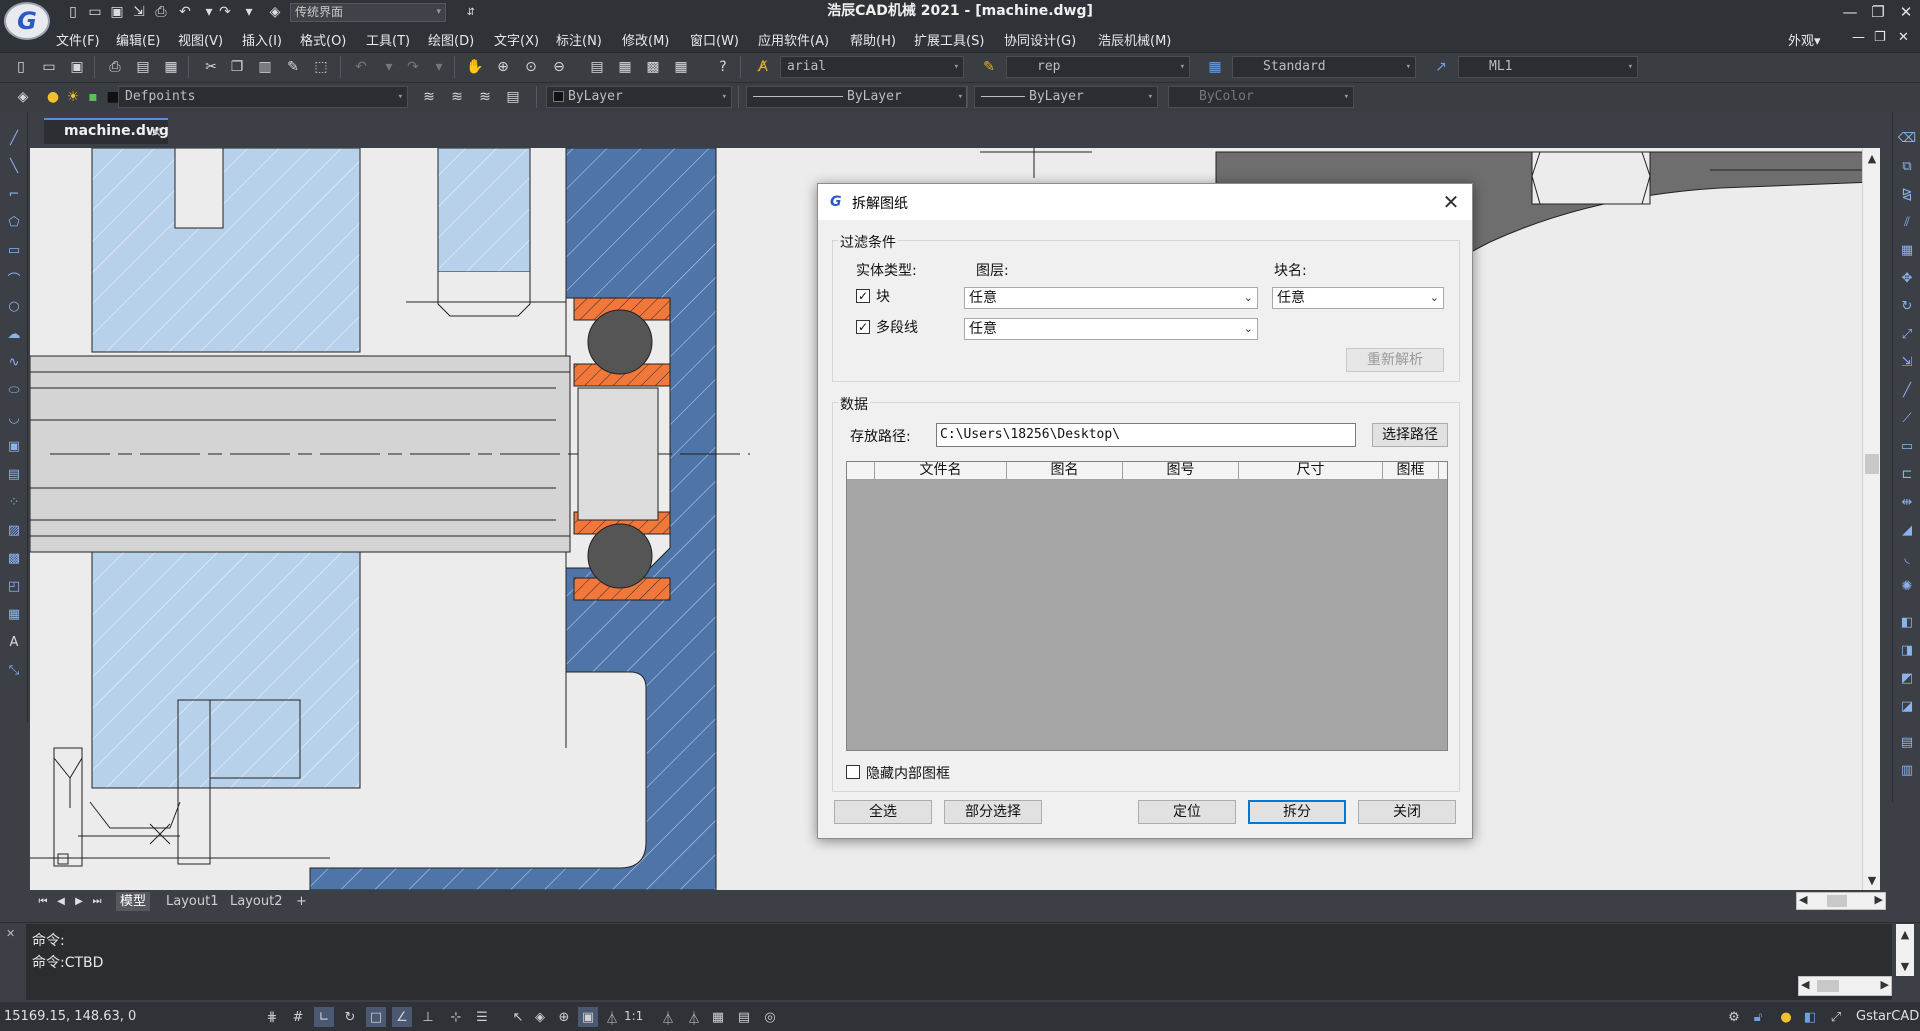  Describe the element at coordinates (612, 1017) in the screenshot. I see `annotation-scale-icon: ⏃` at that location.